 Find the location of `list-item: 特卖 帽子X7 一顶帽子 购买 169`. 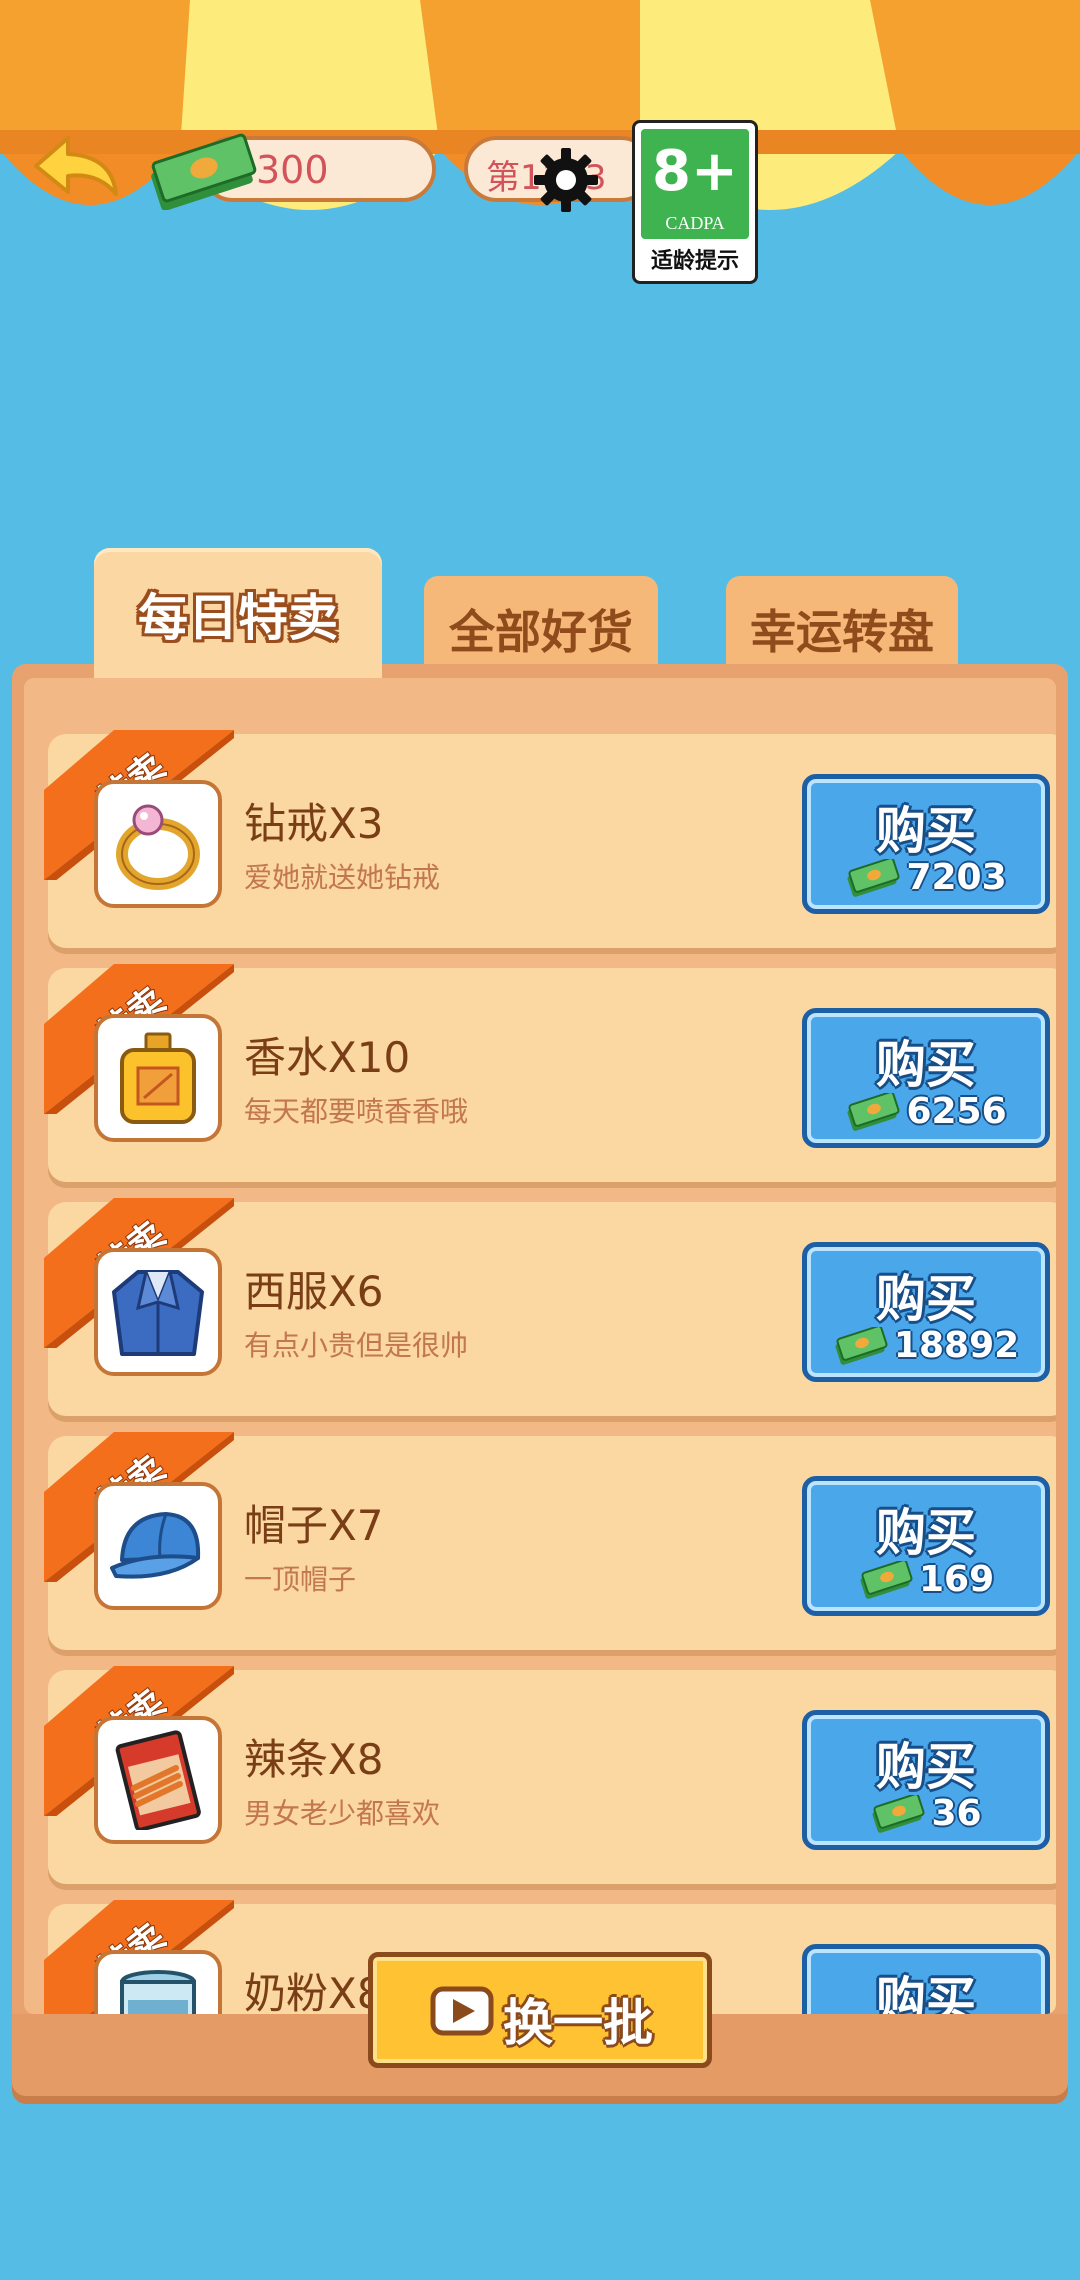

list-item: 特卖 帽子X7 一顶帽子 购买 169 is located at coordinates (550, 1541).